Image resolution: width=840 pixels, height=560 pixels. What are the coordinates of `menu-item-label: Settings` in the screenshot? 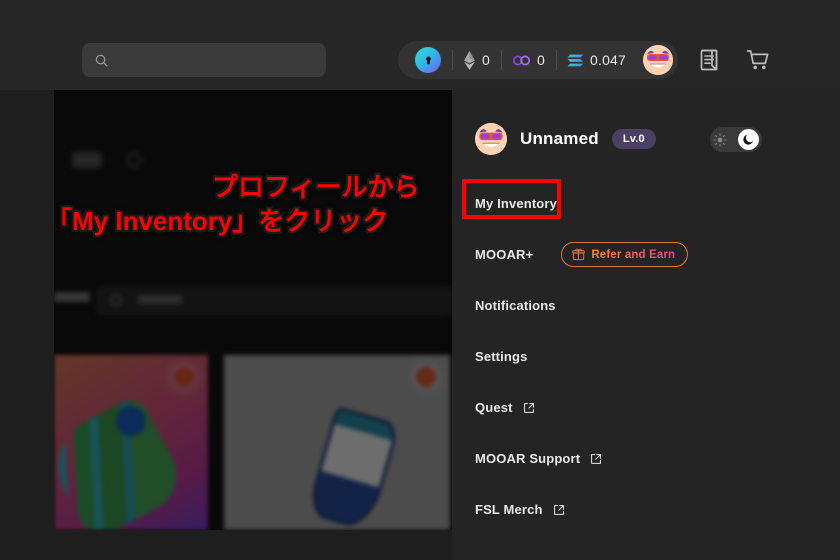 It's located at (501, 356).